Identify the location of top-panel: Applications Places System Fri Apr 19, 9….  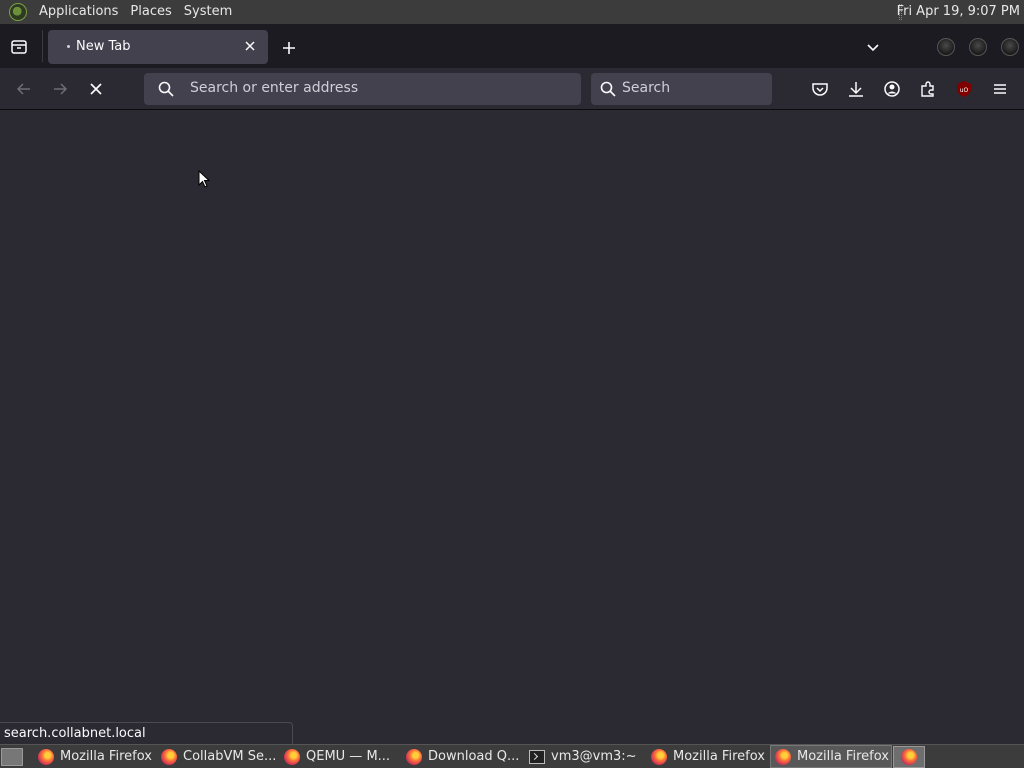
(512, 12).